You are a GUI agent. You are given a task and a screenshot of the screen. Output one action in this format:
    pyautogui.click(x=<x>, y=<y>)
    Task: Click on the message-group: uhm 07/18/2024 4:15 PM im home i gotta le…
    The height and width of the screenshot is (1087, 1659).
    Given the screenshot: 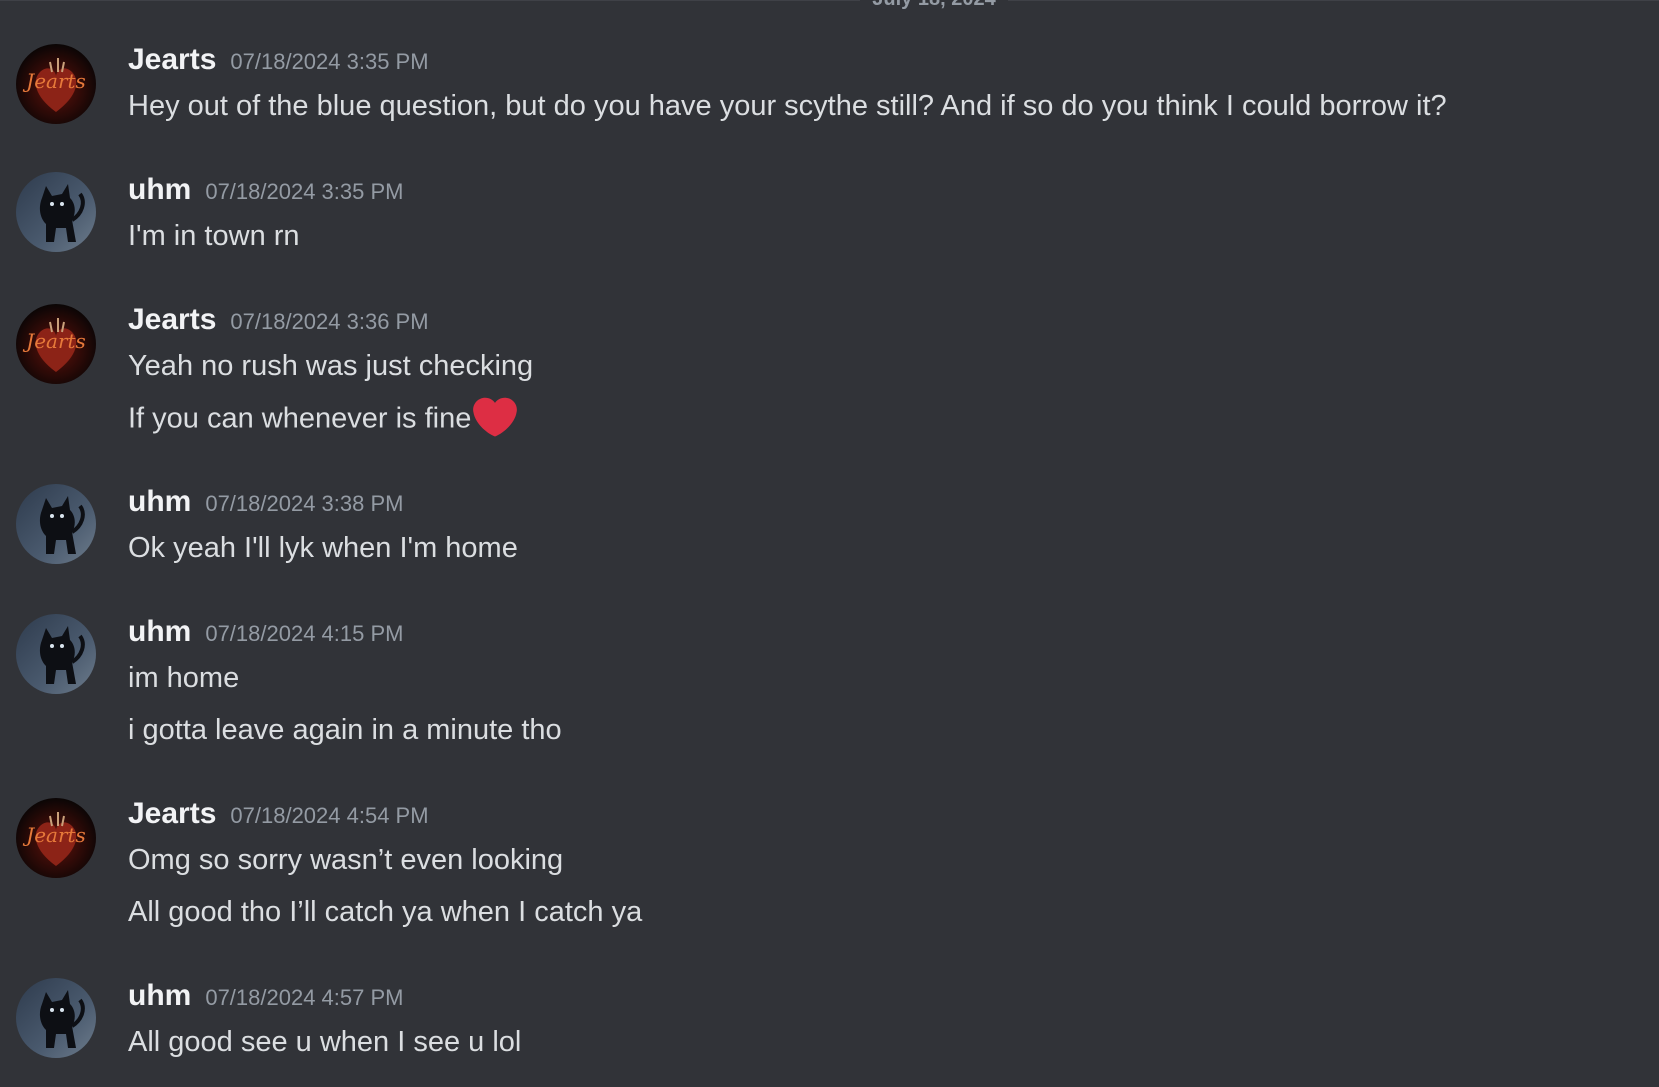 What is the action you would take?
    pyautogui.click(x=829, y=682)
    